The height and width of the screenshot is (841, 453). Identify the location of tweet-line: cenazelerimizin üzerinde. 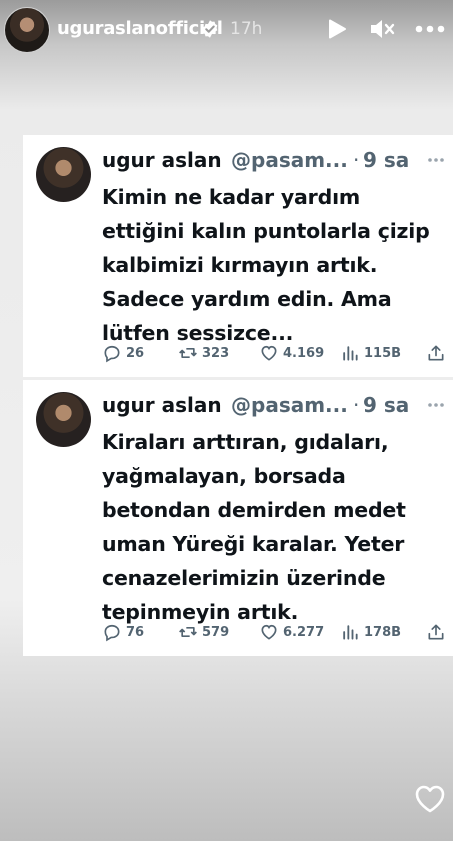
(244, 578).